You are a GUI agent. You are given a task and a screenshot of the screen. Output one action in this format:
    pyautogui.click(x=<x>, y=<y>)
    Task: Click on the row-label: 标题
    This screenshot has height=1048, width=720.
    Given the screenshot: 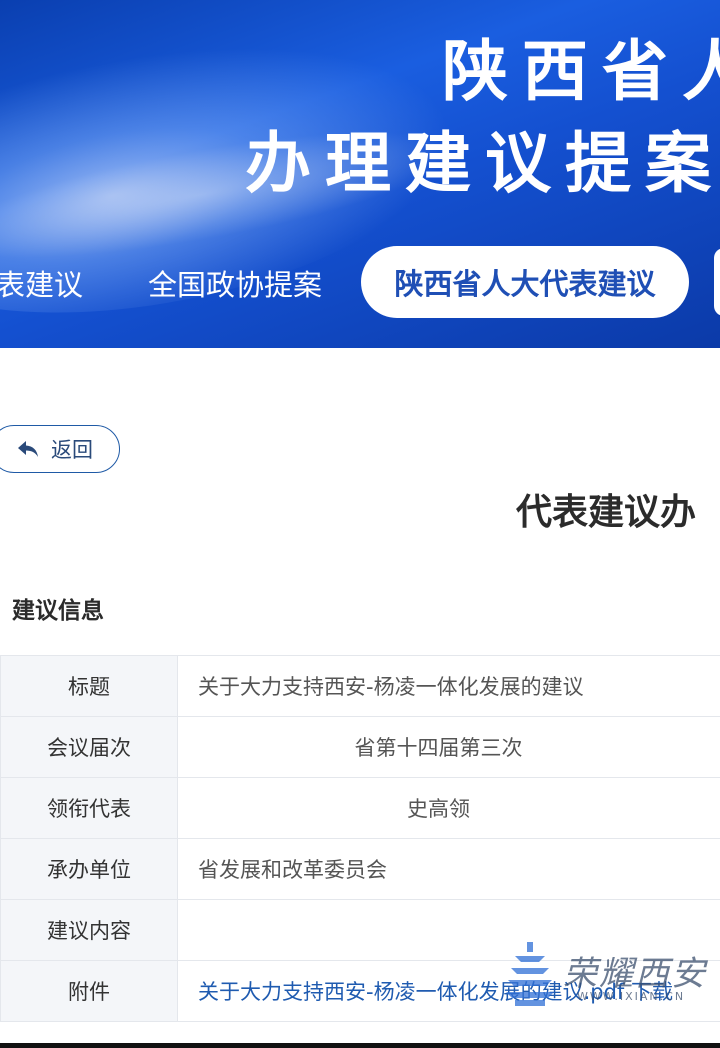 What is the action you would take?
    pyautogui.click(x=89, y=686)
    